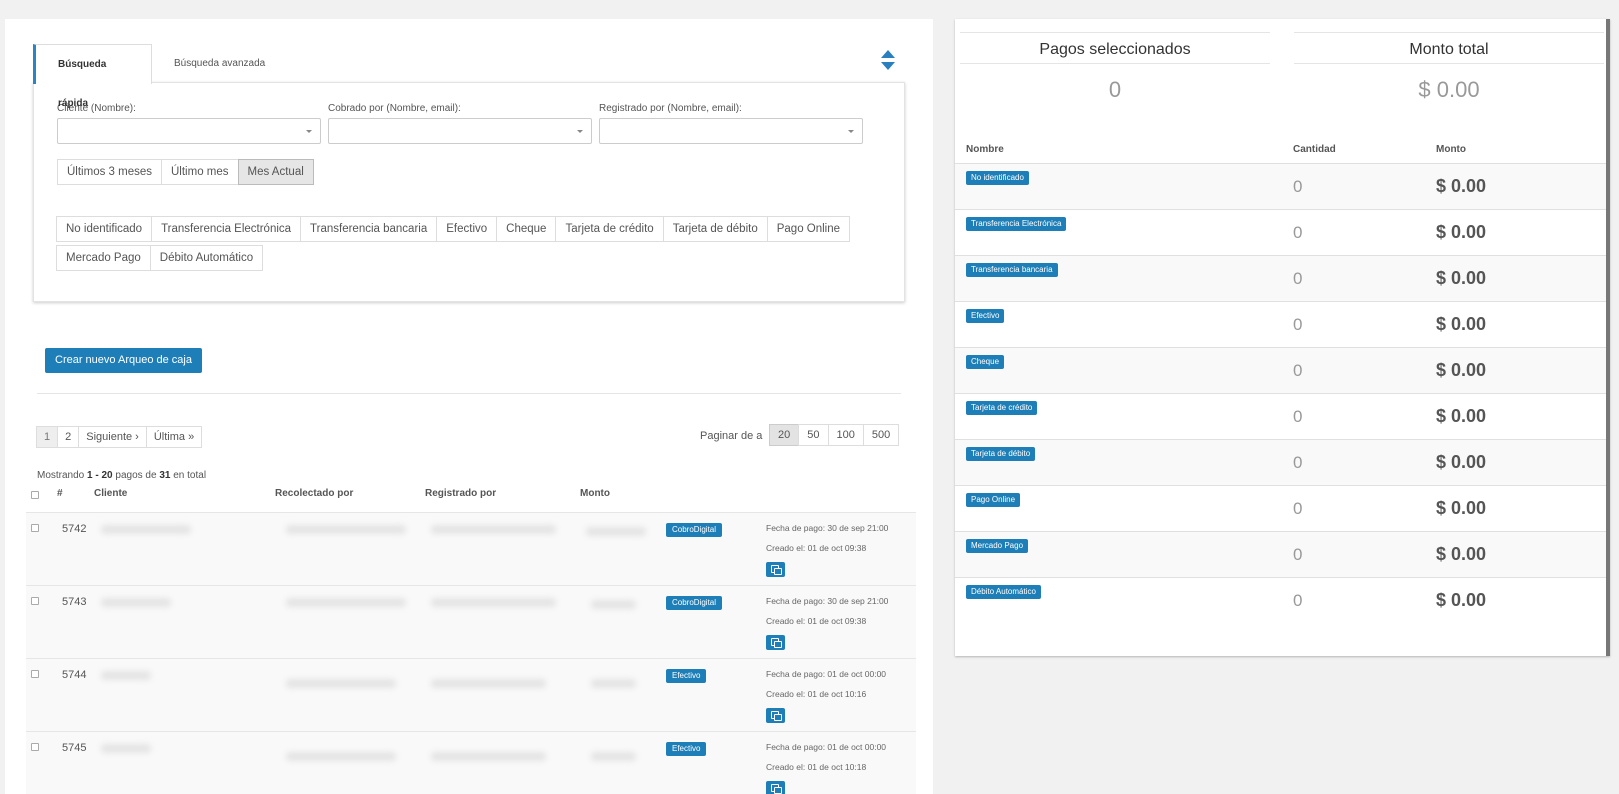 This screenshot has width=1619, height=794. What do you see at coordinates (985, 362) in the screenshot?
I see `method-badge: Cheque` at bounding box center [985, 362].